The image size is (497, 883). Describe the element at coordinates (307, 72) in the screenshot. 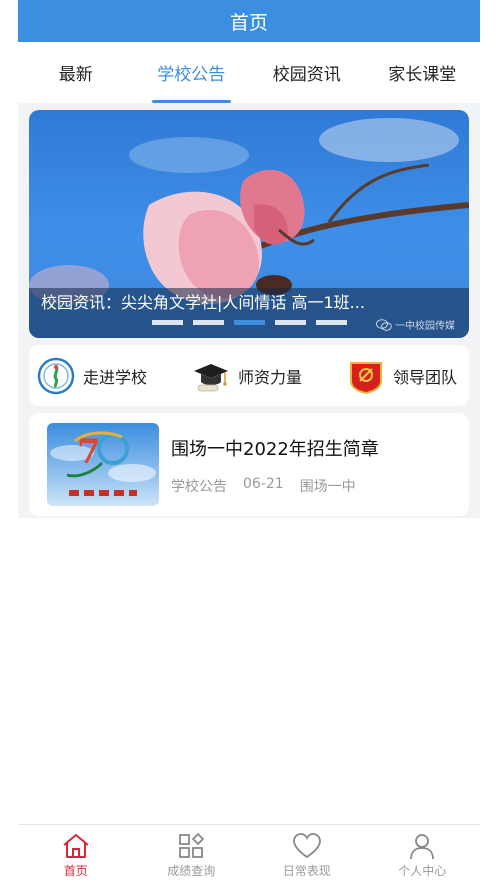

I see `tab-campus-news: 校园资讯` at that location.